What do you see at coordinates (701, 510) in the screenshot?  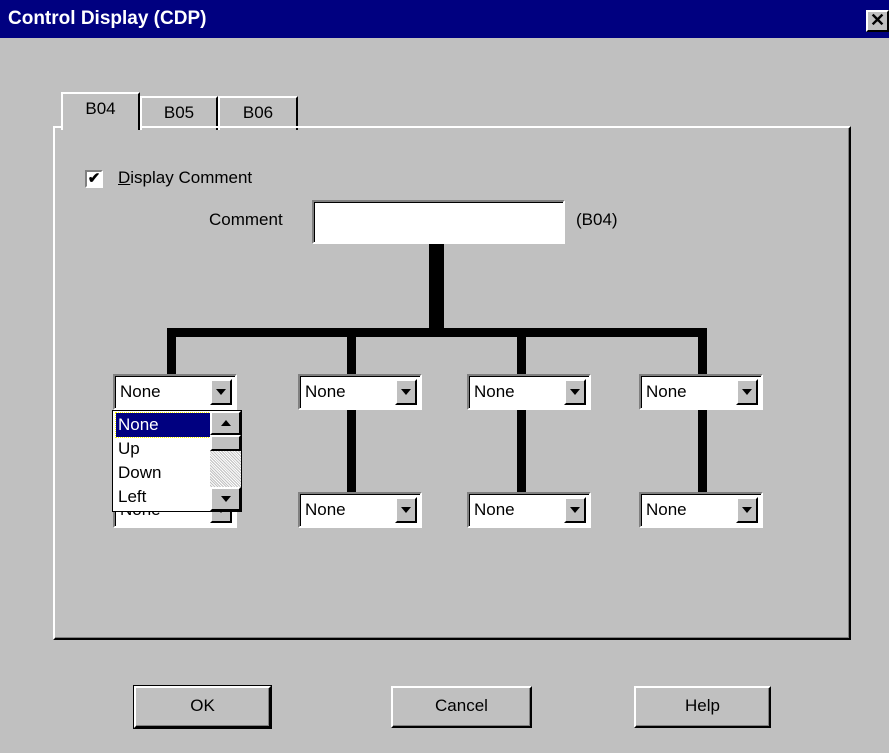 I see `combo-bottom-4: None` at bounding box center [701, 510].